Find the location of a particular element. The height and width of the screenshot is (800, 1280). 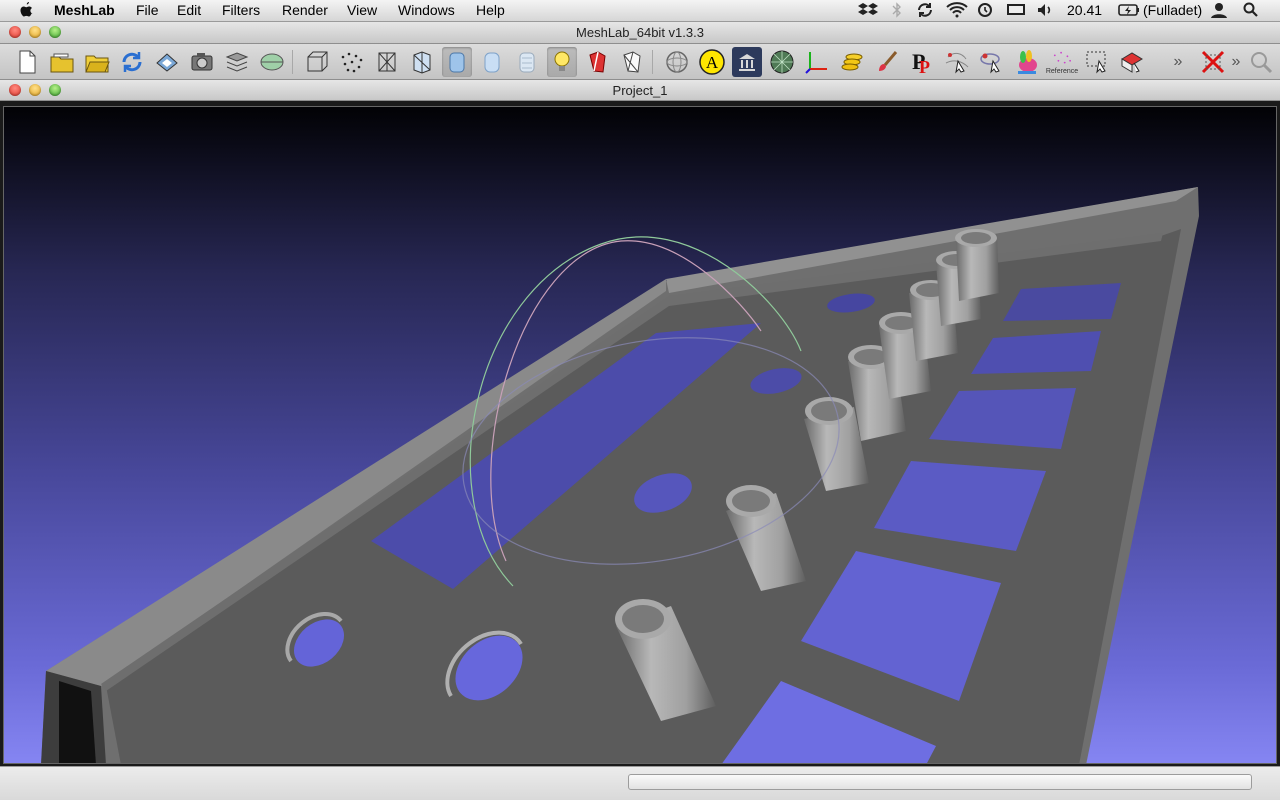

coins-icon is located at coordinates (852, 62).